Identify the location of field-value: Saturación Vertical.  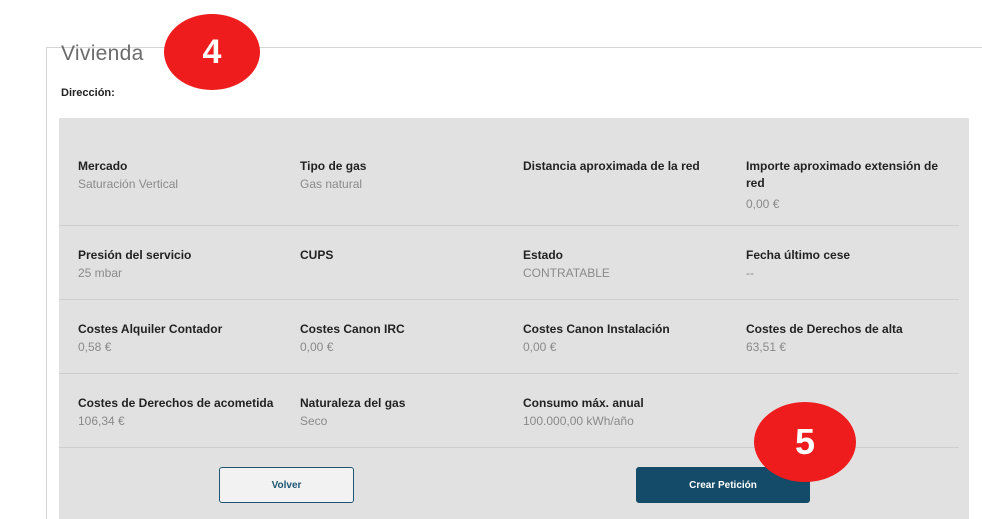
(128, 184).